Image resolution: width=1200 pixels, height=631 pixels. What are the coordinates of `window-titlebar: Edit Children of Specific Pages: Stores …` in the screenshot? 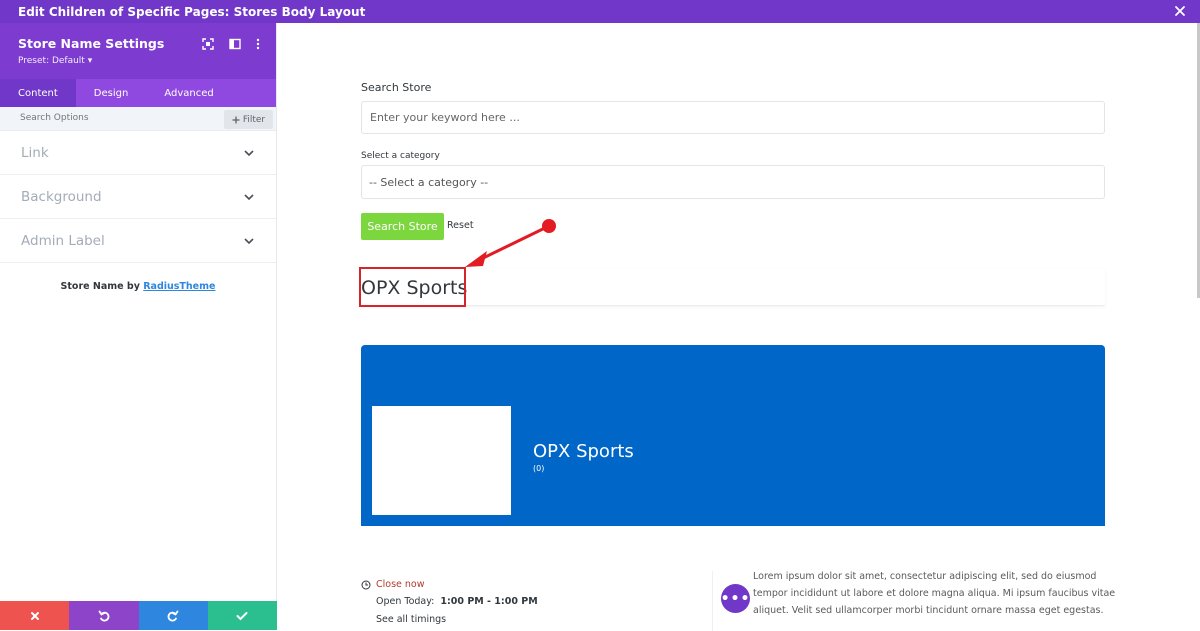 It's located at (600, 11).